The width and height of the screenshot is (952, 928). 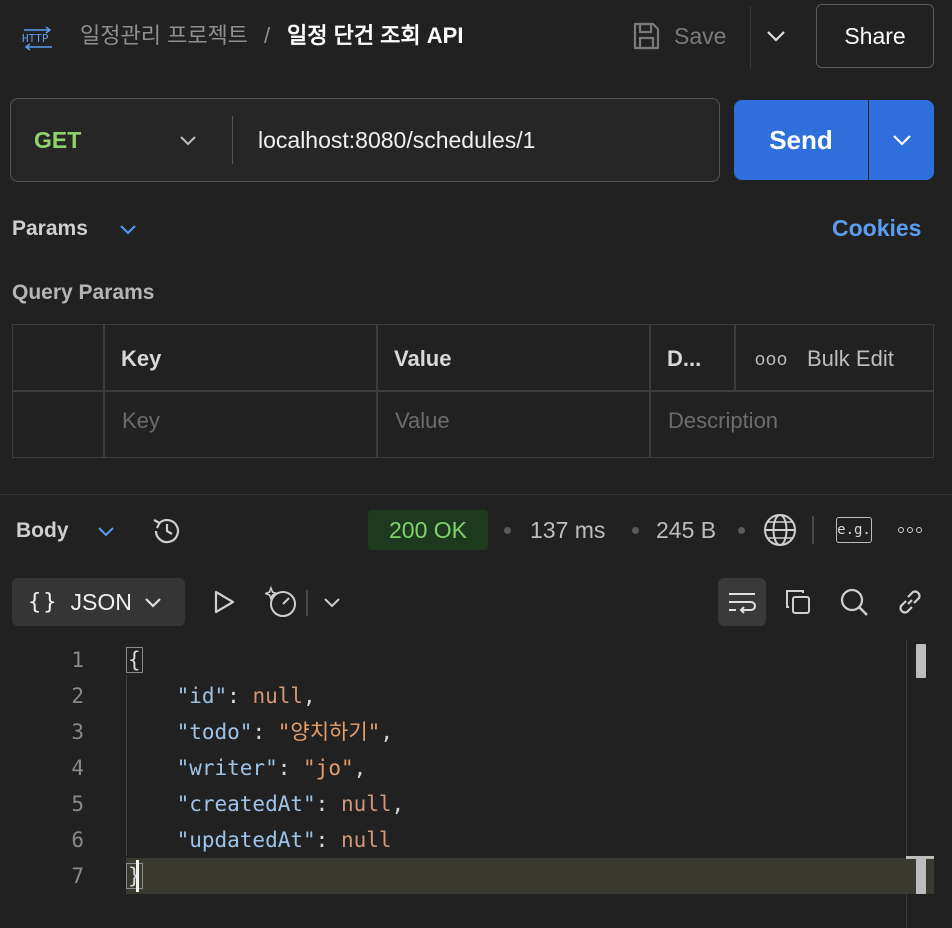 I want to click on json-key: "writer", so click(x=227, y=768).